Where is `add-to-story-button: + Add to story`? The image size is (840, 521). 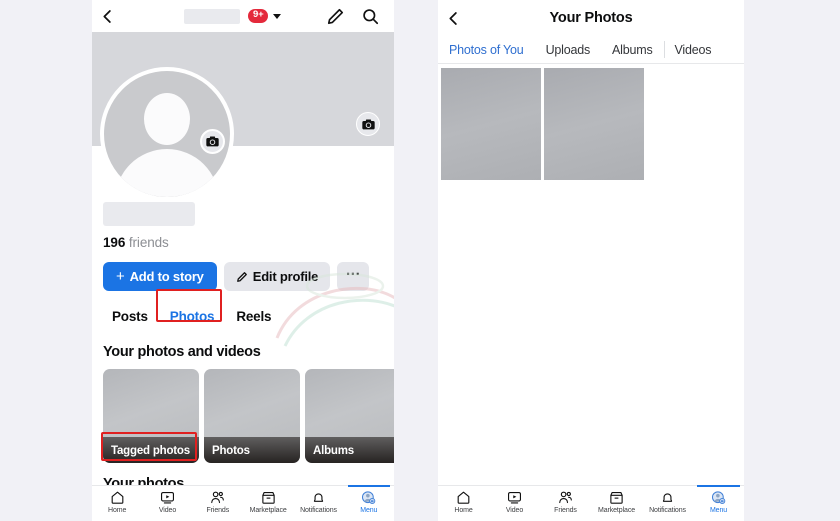
add-to-story-button: + Add to story is located at coordinates (160, 276).